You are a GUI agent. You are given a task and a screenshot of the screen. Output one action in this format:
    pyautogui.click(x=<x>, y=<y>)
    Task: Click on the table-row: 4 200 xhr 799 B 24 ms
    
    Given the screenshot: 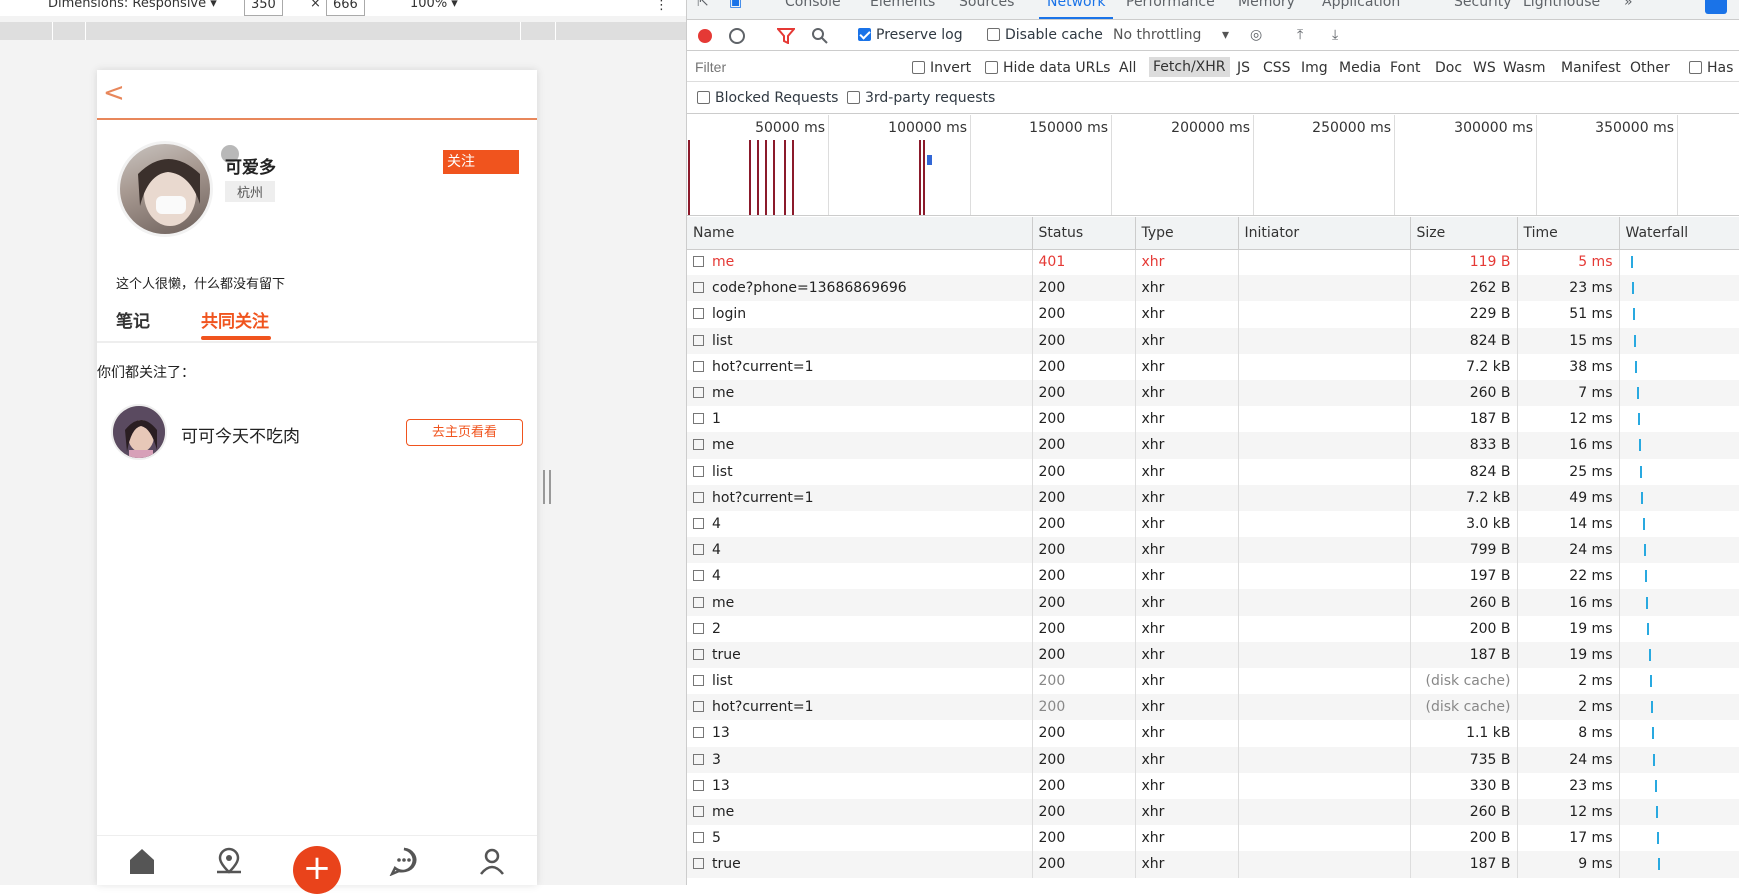 What is the action you would take?
    pyautogui.click(x=1213, y=550)
    